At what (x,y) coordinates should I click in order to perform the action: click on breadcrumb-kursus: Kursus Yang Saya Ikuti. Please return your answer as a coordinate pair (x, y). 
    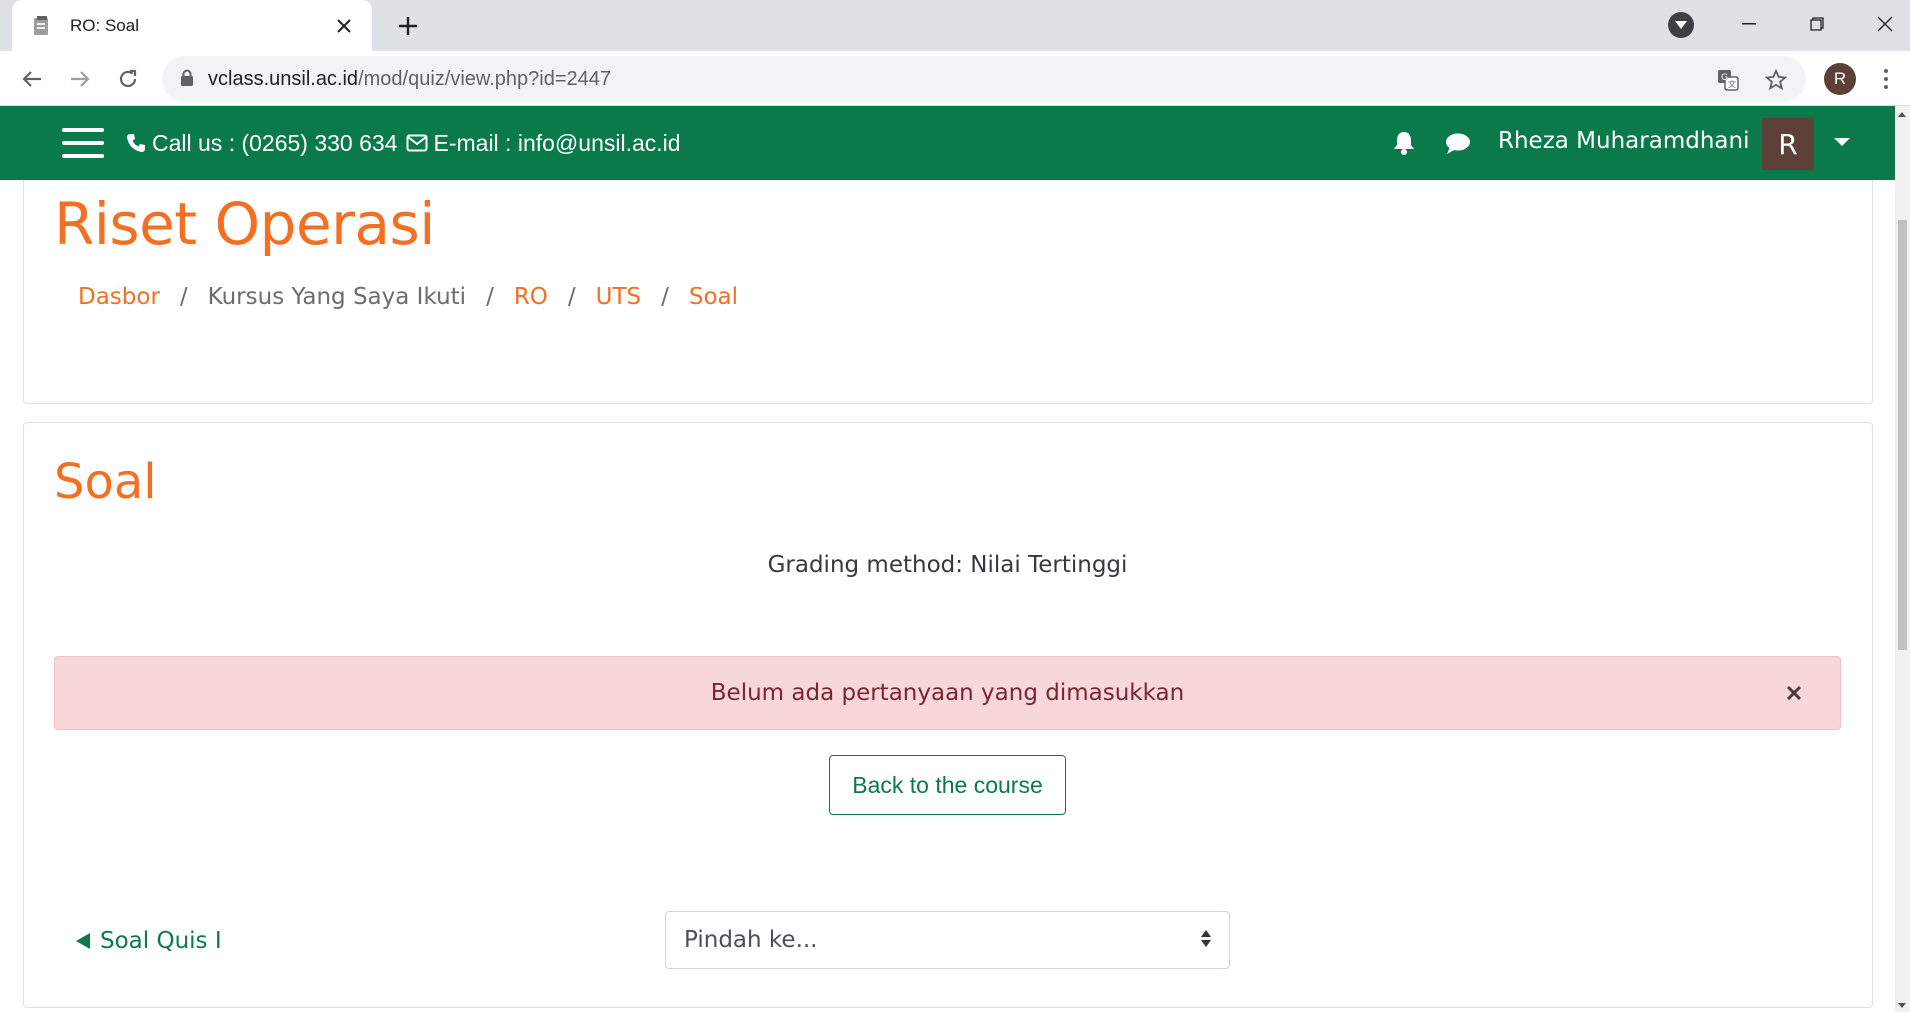
    Looking at the image, I should click on (337, 297).